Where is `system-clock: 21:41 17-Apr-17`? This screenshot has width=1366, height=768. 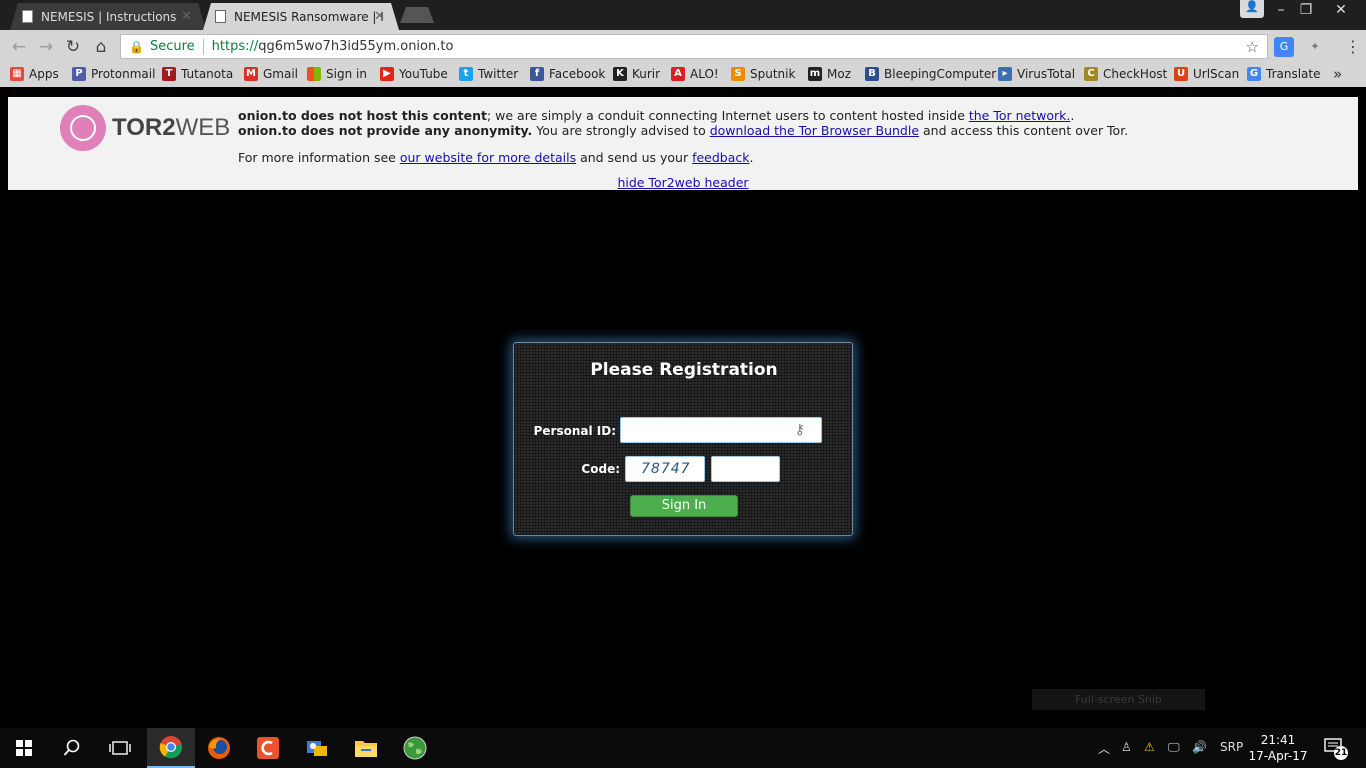 system-clock: 21:41 17-Apr-17 is located at coordinates (1278, 748).